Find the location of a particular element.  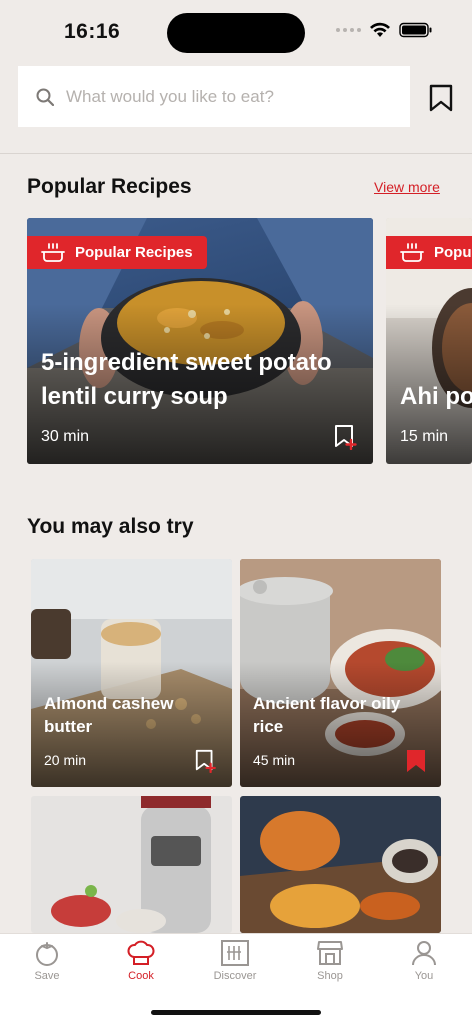

recipe-card: Ancient flavor oily rice 45 min is located at coordinates (340, 673).